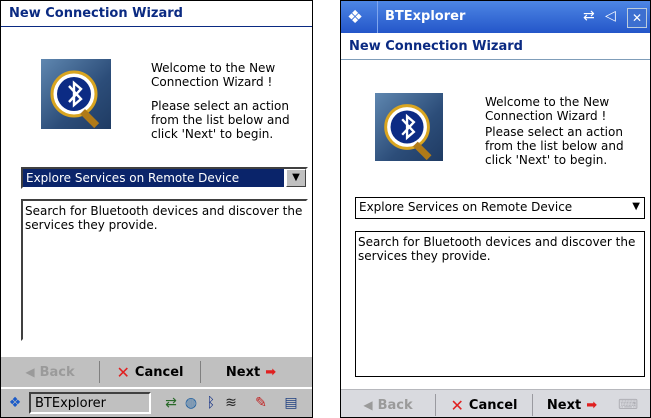 This screenshot has width=651, height=418. Describe the element at coordinates (358, 18) in the screenshot. I see `windows-flag-icon: ❖` at that location.